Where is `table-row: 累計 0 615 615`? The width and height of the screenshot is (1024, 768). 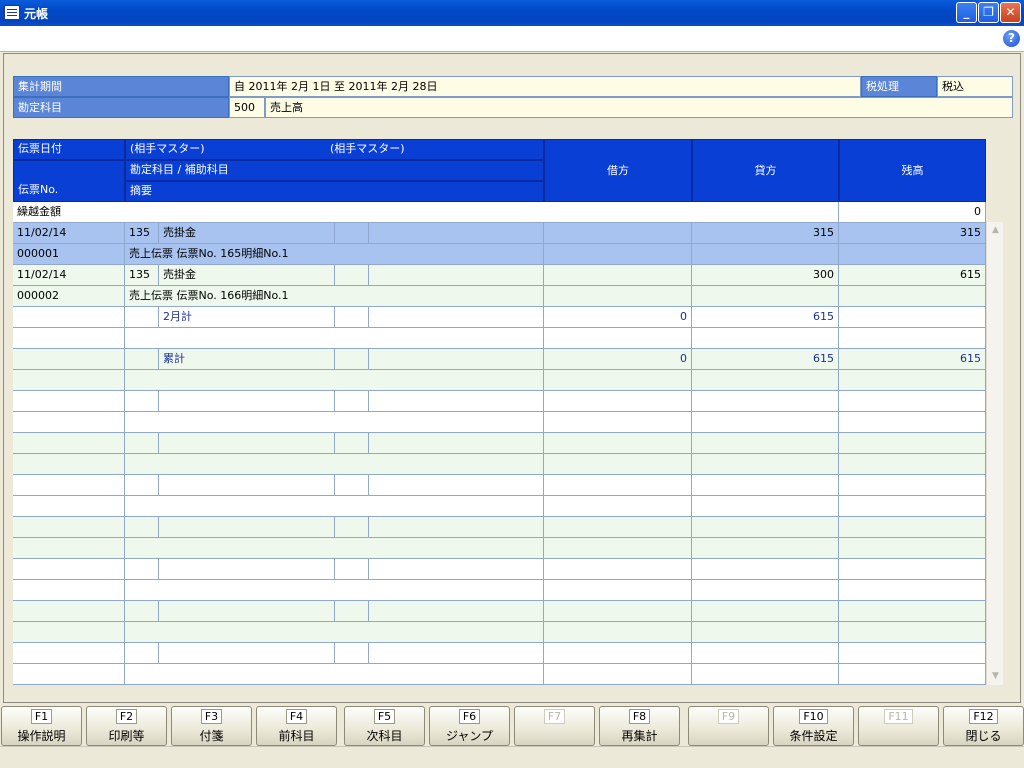
table-row: 累計 0 615 615 is located at coordinates (499, 359).